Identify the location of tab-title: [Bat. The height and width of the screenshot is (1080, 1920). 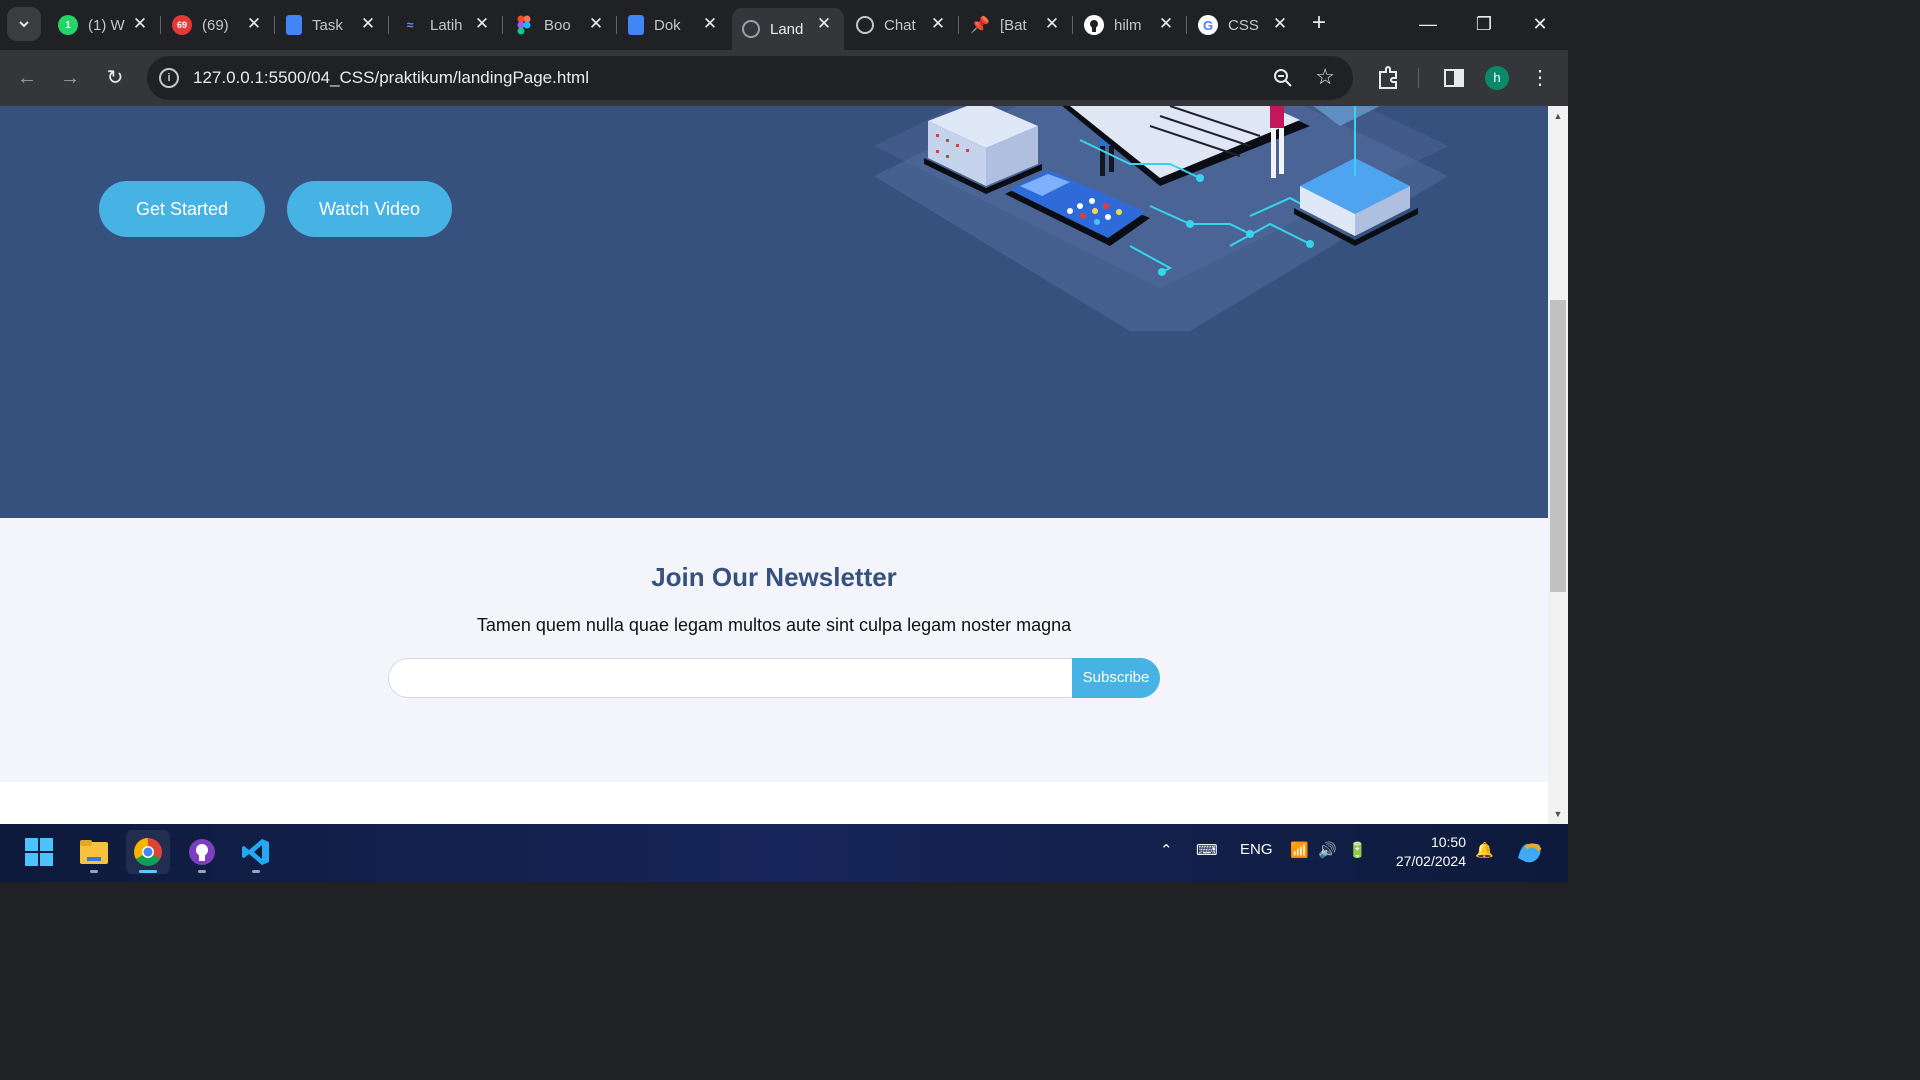
(1013, 25).